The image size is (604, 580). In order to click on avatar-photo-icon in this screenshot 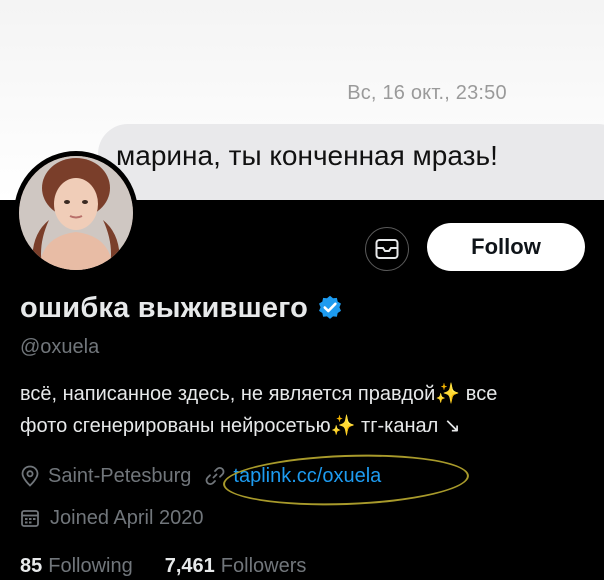, I will do `click(76, 213)`.